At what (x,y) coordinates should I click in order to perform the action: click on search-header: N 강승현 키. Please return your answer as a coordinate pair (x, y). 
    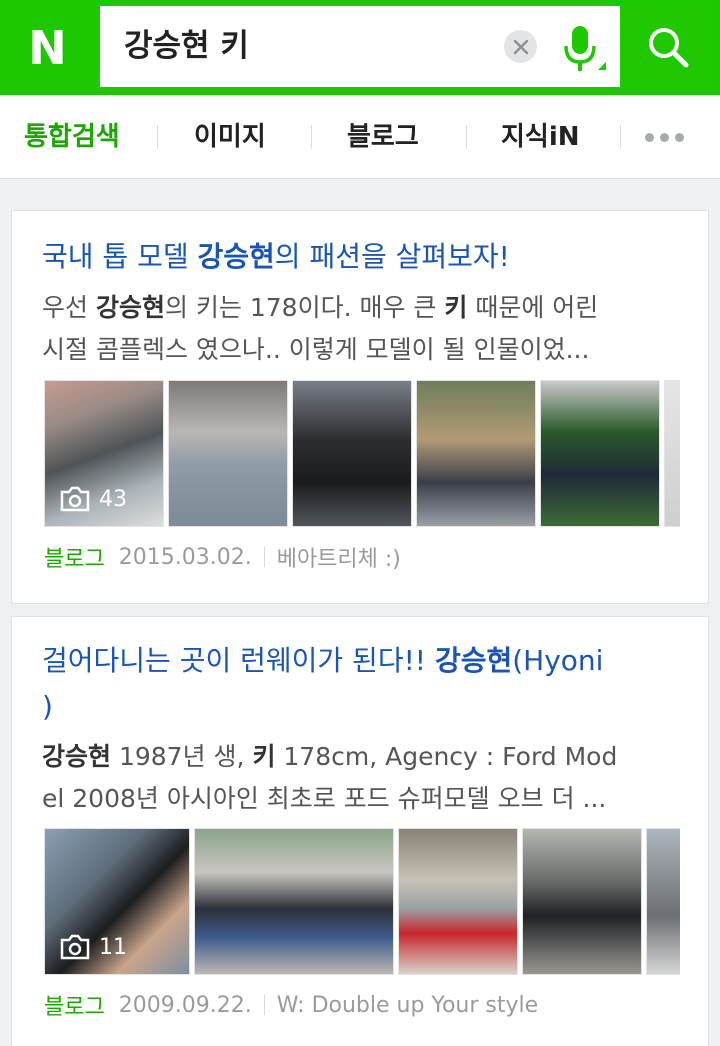
    Looking at the image, I should click on (360, 47).